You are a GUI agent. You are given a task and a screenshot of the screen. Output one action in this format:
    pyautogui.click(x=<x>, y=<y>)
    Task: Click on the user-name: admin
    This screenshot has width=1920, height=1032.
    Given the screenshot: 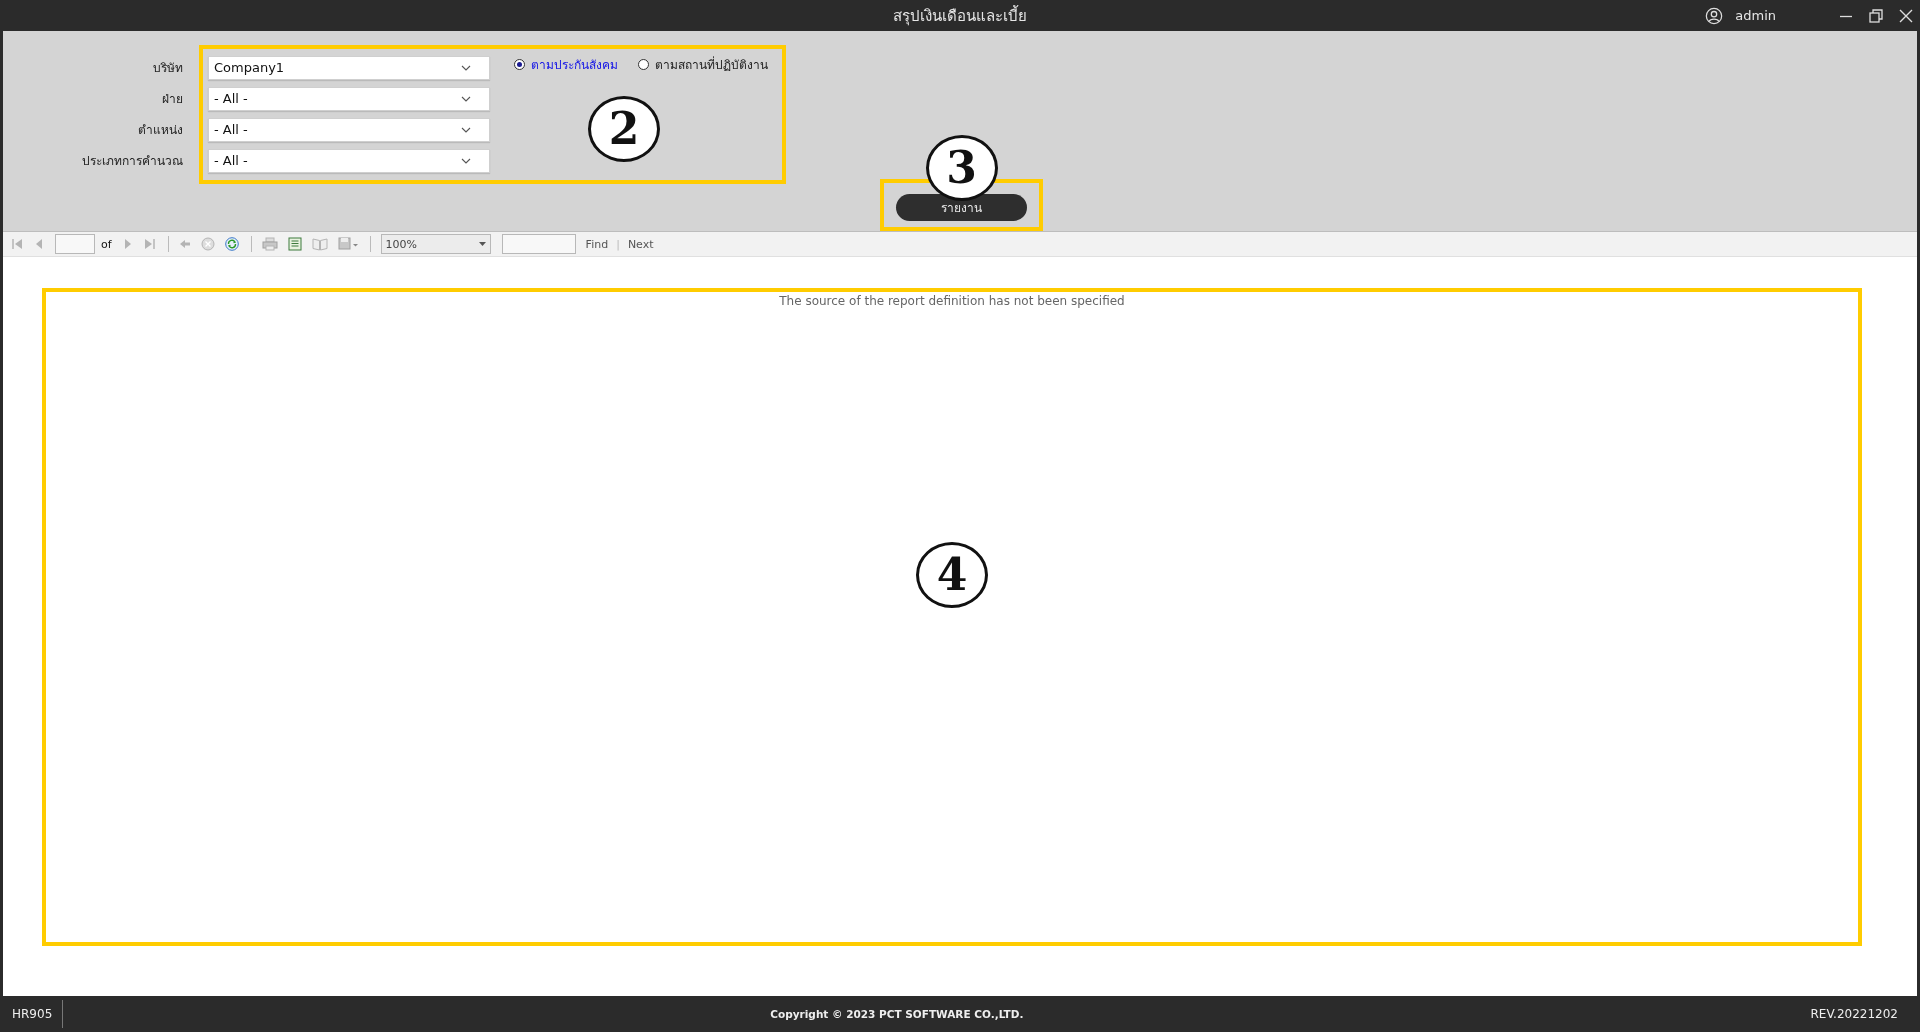 What is the action you would take?
    pyautogui.click(x=1755, y=15)
    